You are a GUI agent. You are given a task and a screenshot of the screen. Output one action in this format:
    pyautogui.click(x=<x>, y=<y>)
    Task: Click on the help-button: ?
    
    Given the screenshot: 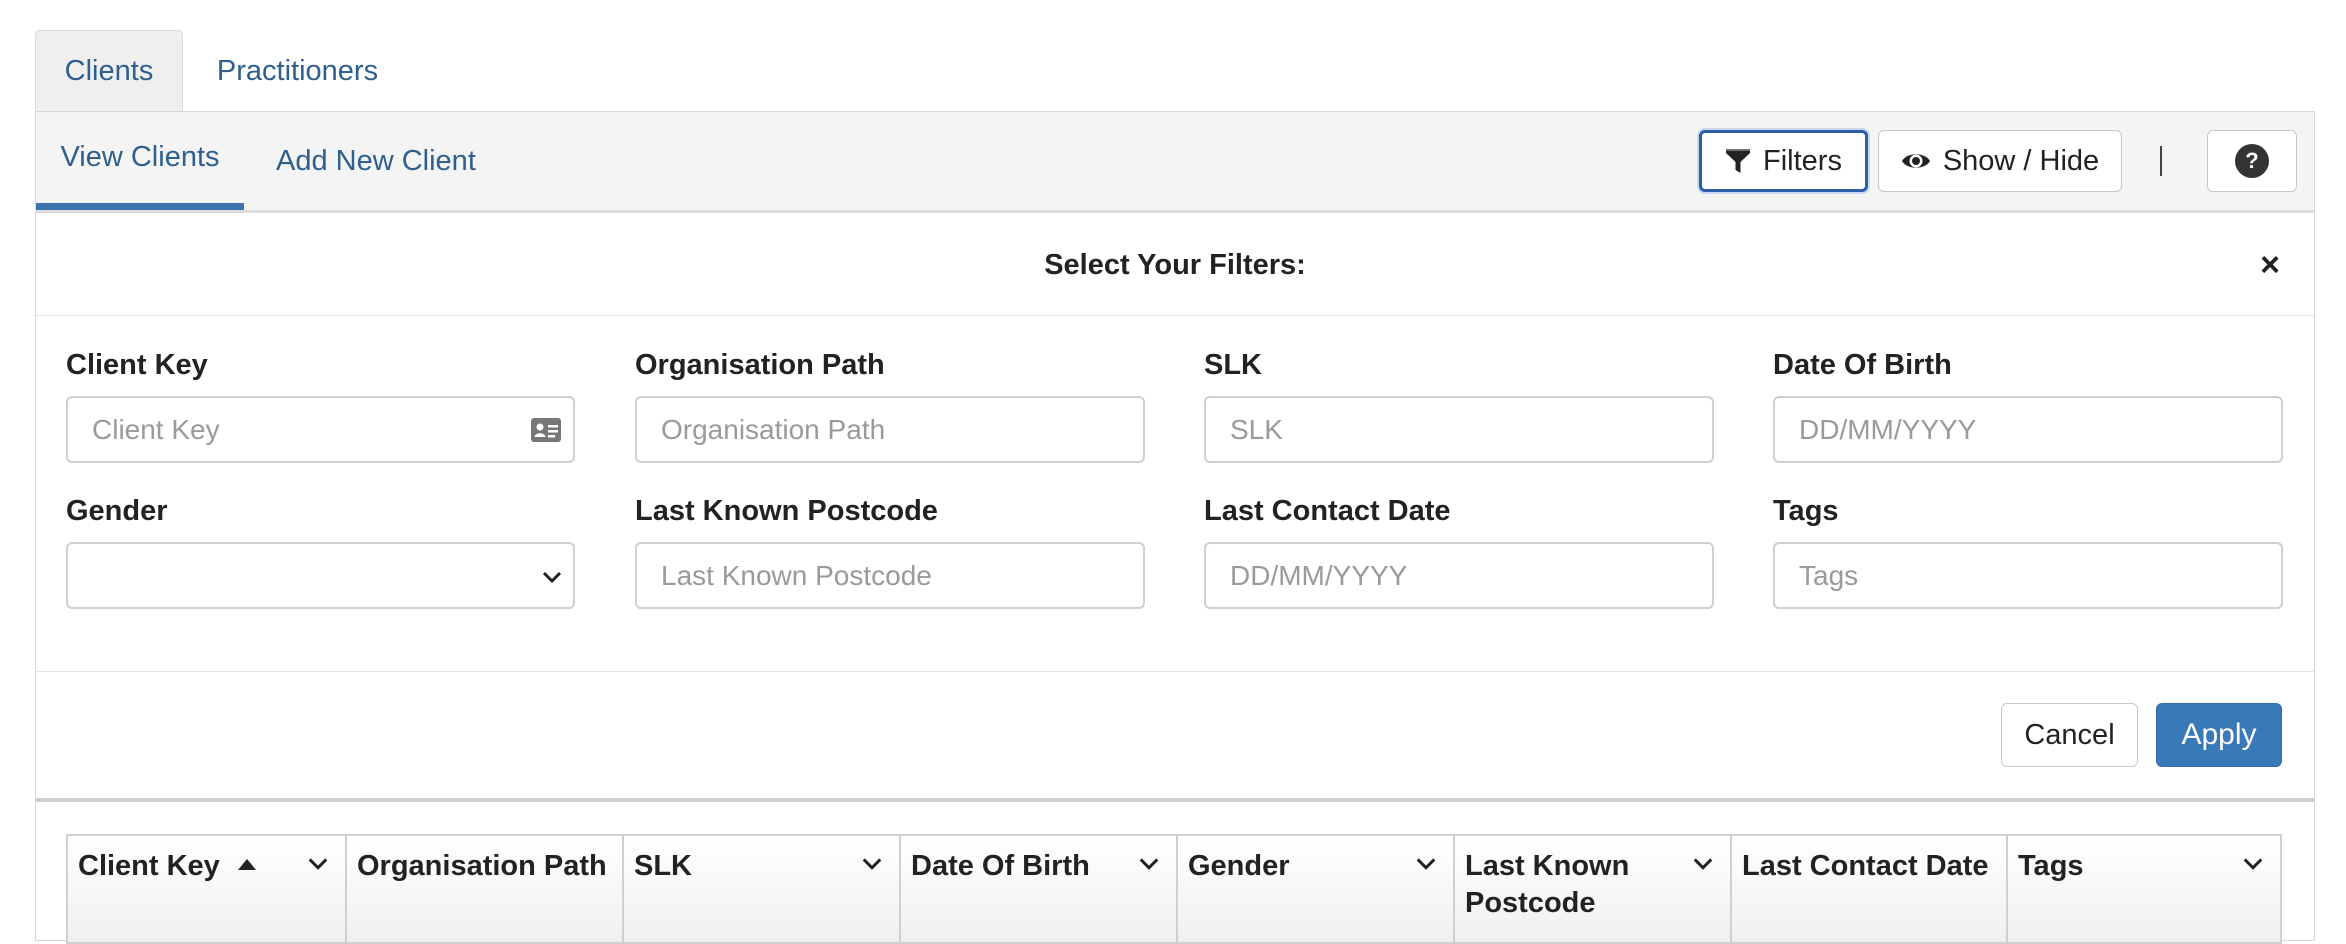 What is the action you would take?
    pyautogui.click(x=2252, y=161)
    